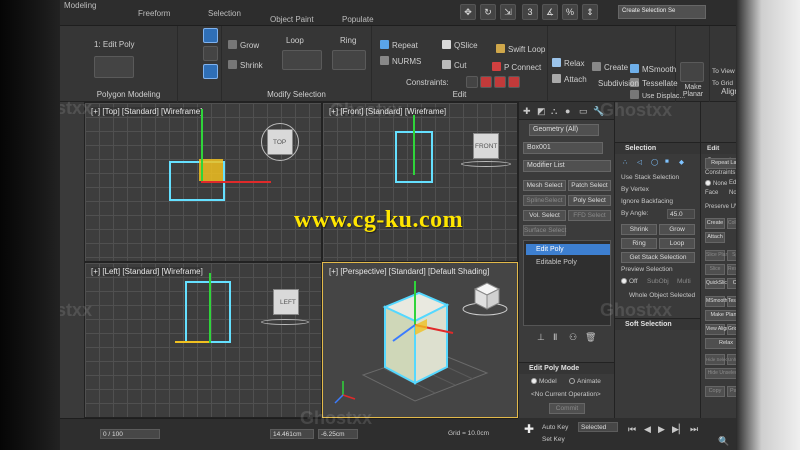  What do you see at coordinates (677, 229) in the screenshot?
I see `grow-sel-button: Grow` at bounding box center [677, 229].